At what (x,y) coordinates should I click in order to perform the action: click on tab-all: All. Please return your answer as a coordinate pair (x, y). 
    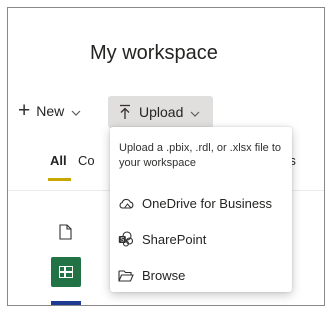
    Looking at the image, I should click on (58, 160).